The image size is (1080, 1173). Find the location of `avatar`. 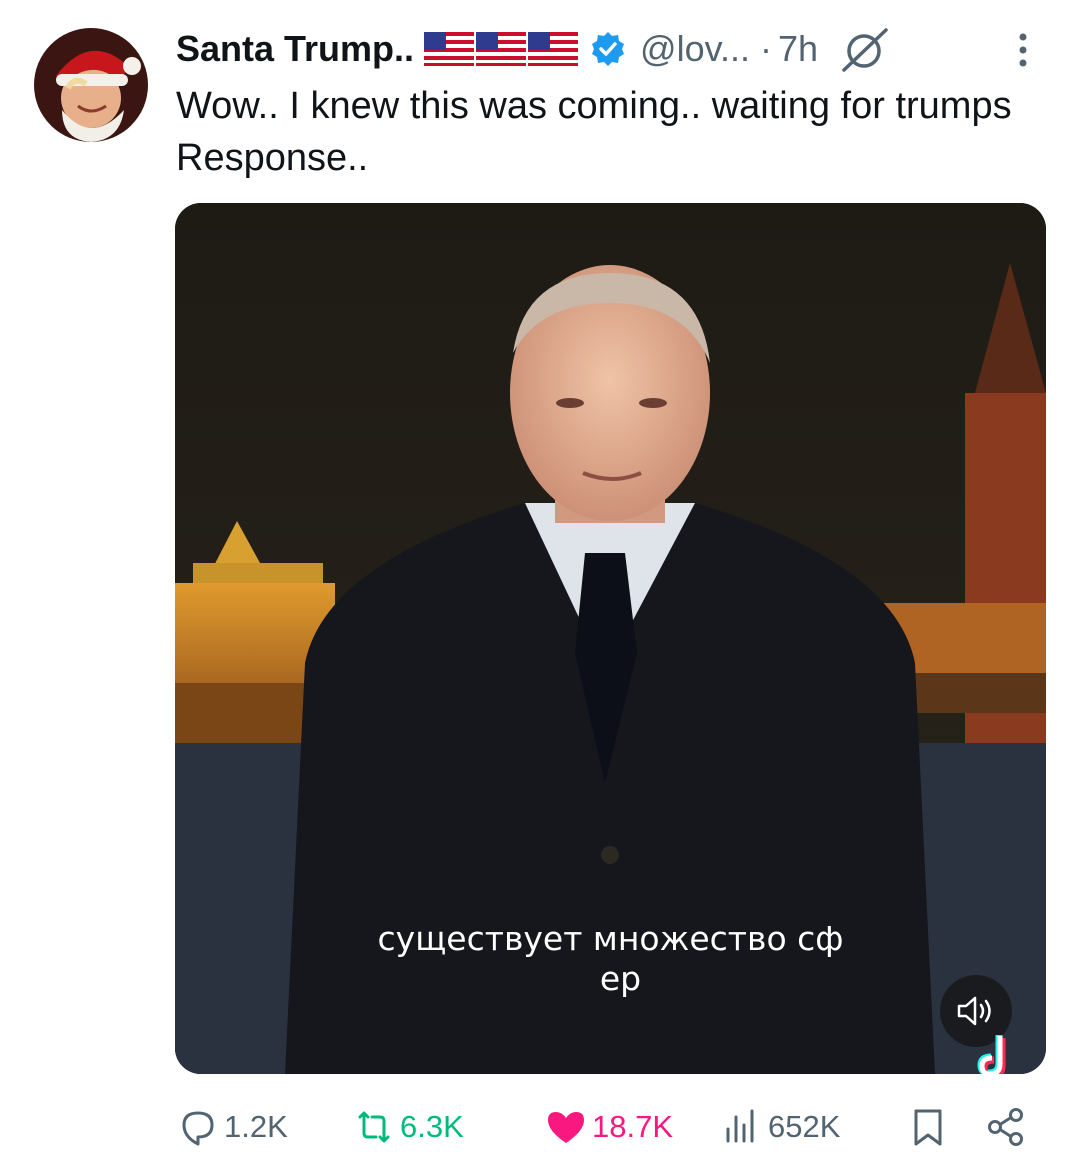

avatar is located at coordinates (91, 85).